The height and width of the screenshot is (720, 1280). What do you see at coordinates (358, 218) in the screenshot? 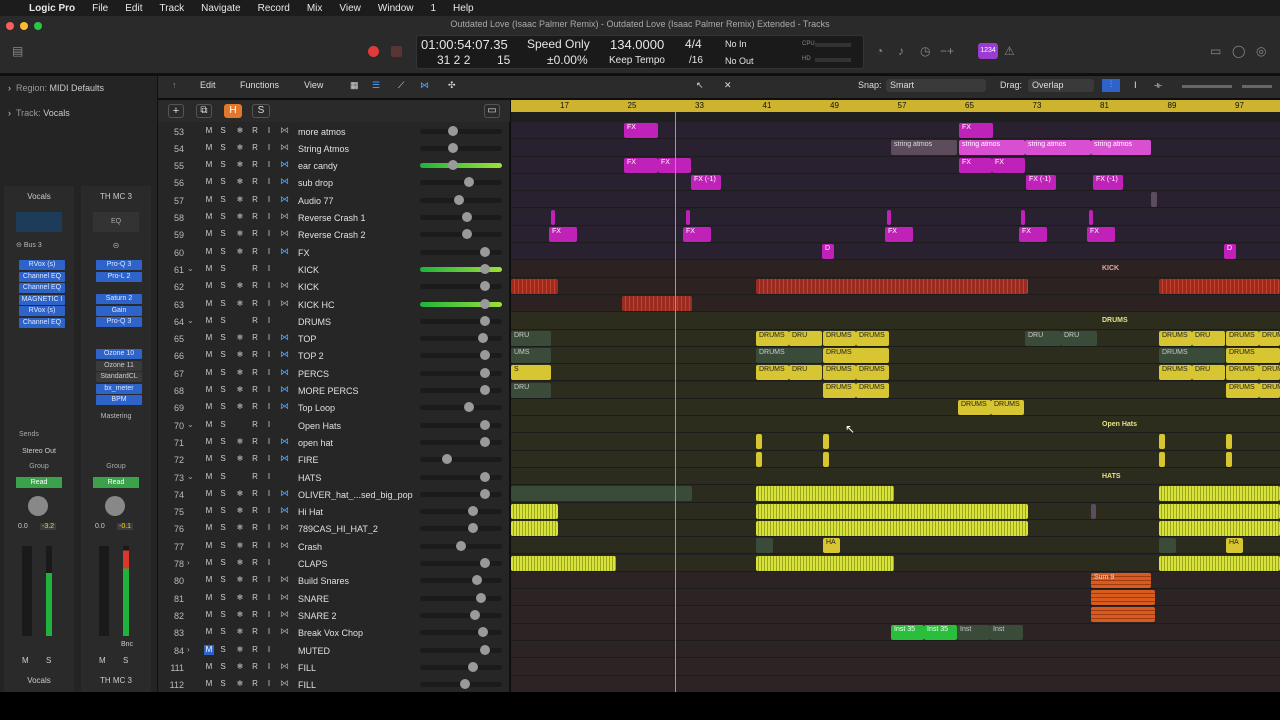
I see `track-name: Reverse Crash 1` at bounding box center [358, 218].